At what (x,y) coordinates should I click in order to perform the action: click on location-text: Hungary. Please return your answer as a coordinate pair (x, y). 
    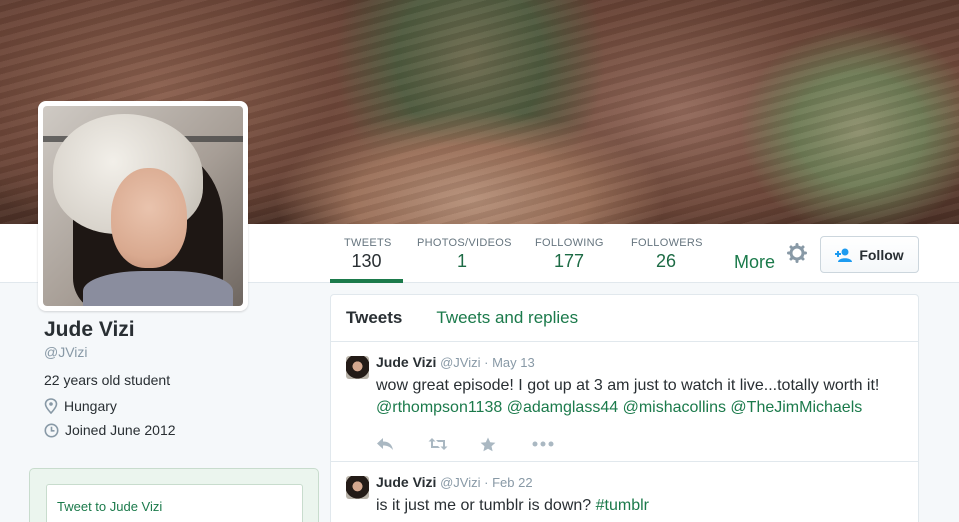
    Looking at the image, I should click on (90, 406).